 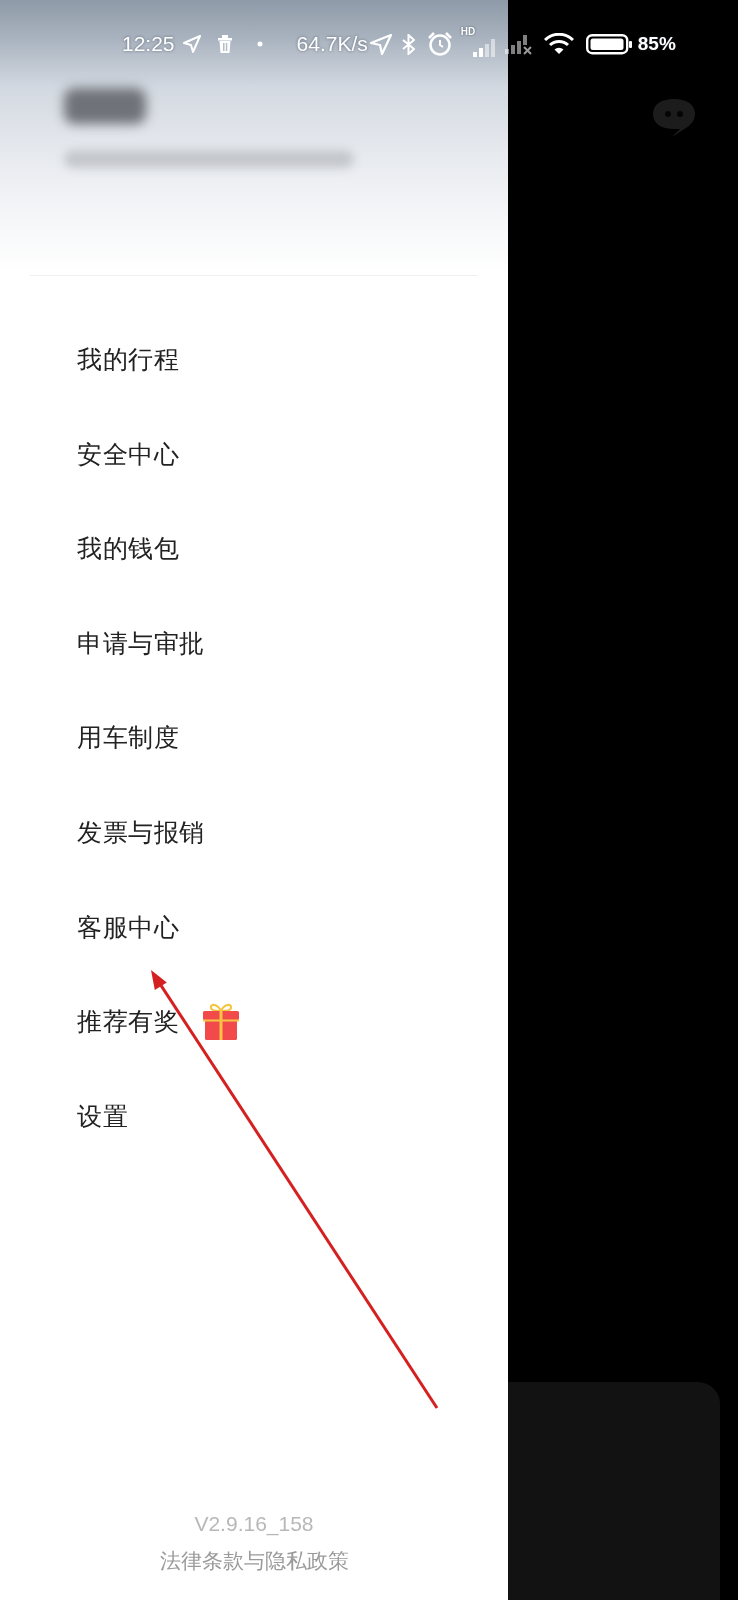 I want to click on signal-type-label: HD, so click(x=468, y=31).